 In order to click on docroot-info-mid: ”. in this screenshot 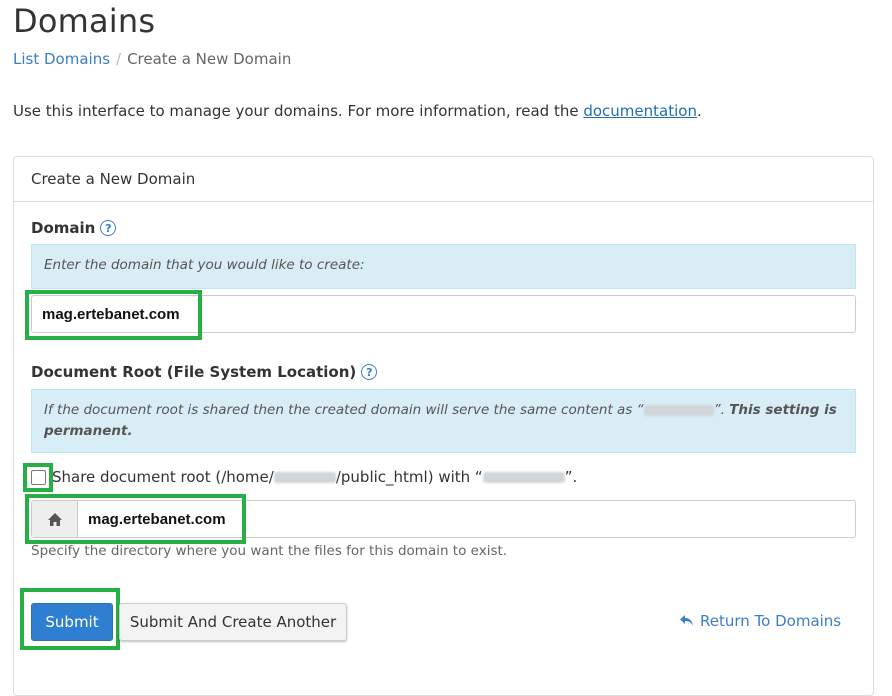, I will do `click(721, 410)`.